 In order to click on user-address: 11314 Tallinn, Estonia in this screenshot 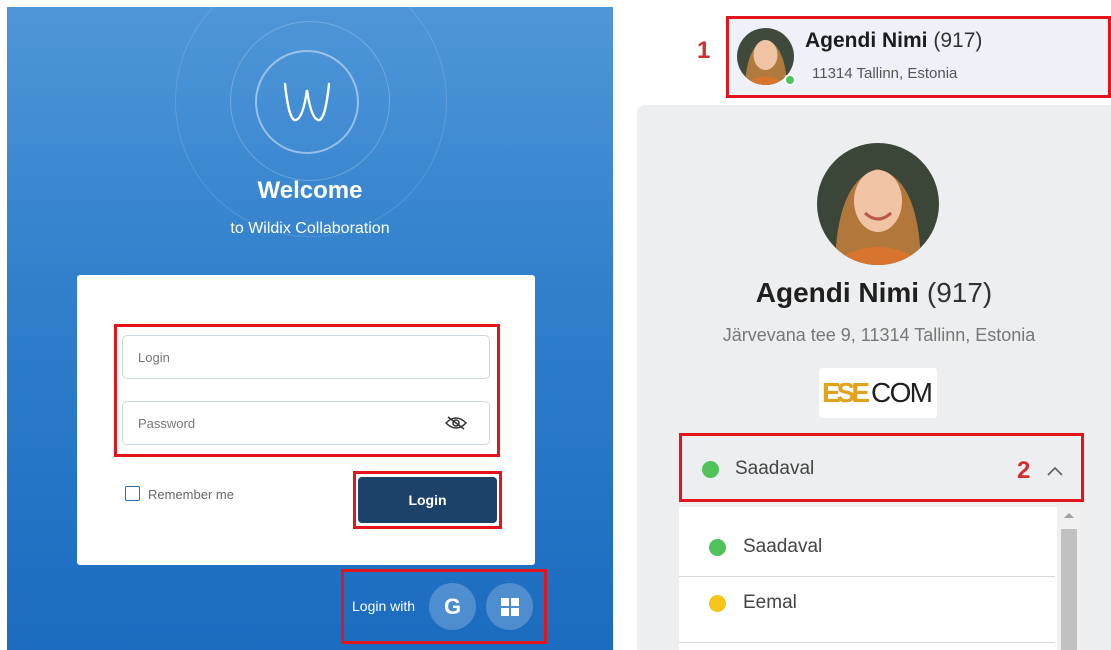, I will do `click(885, 73)`.